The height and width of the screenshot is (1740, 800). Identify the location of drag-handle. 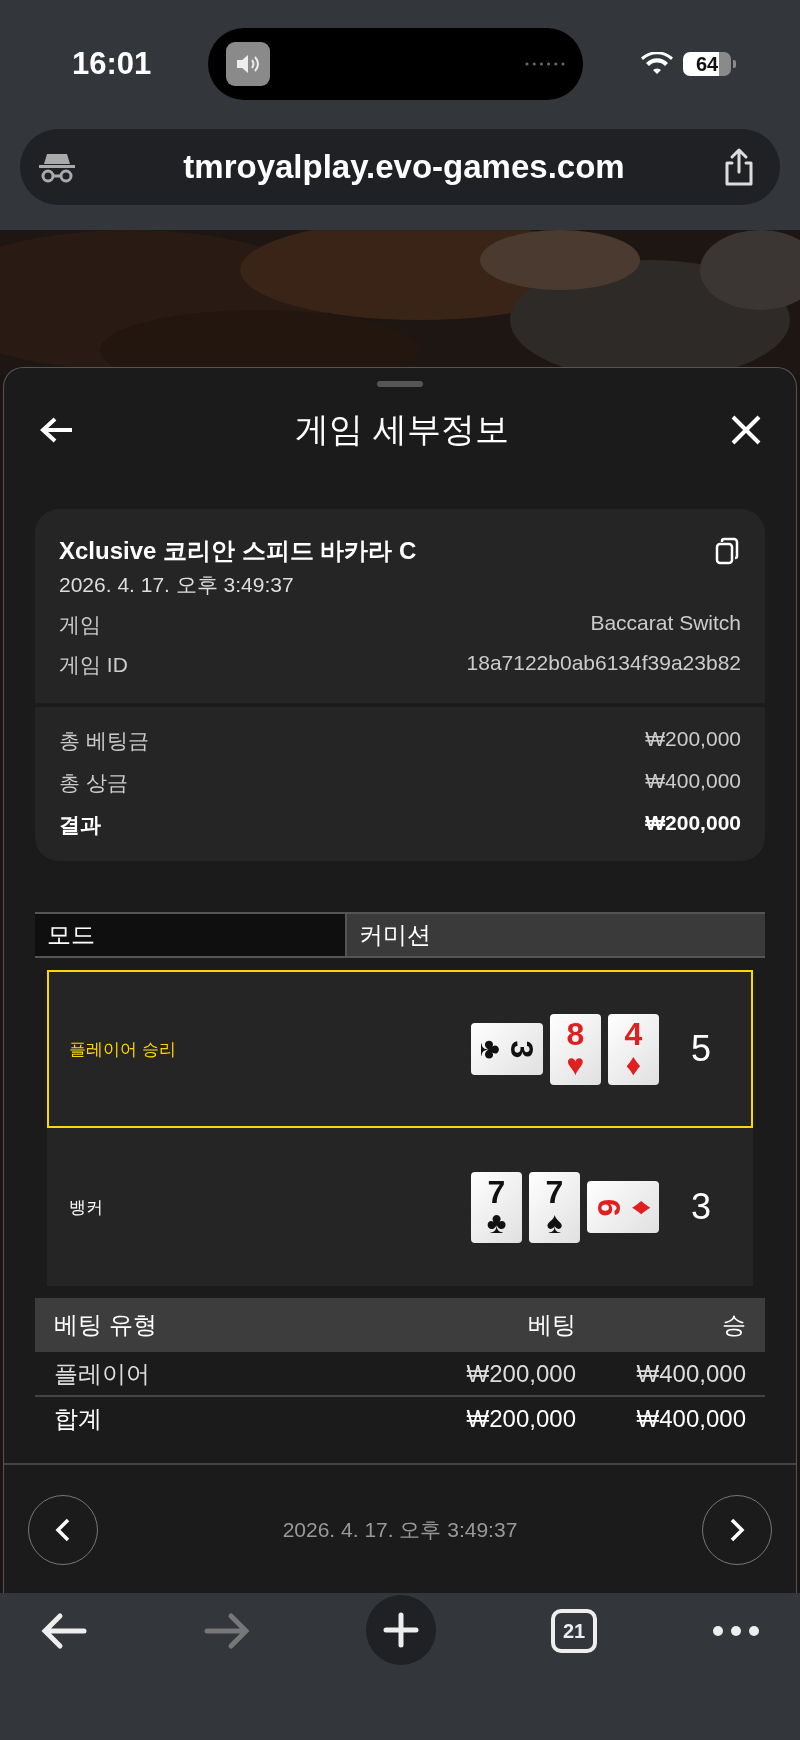
(400, 384).